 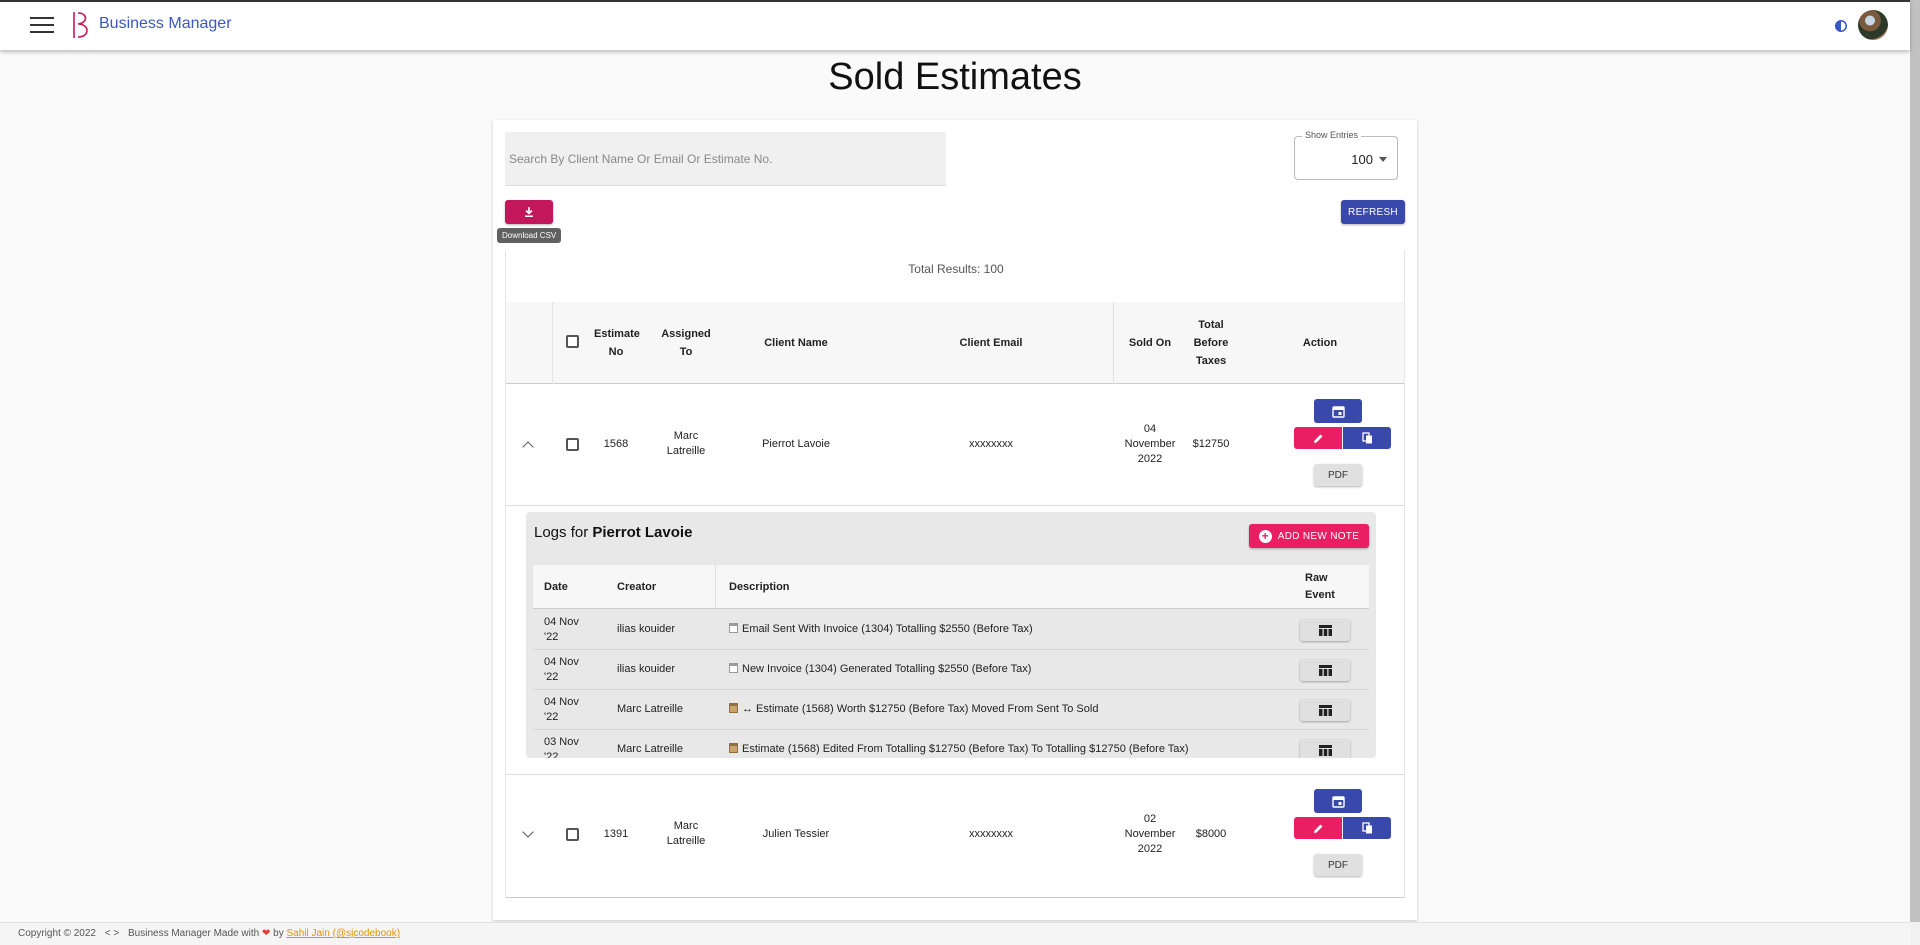 I want to click on logs-client-name: Pierrot Lavoie, so click(x=642, y=532).